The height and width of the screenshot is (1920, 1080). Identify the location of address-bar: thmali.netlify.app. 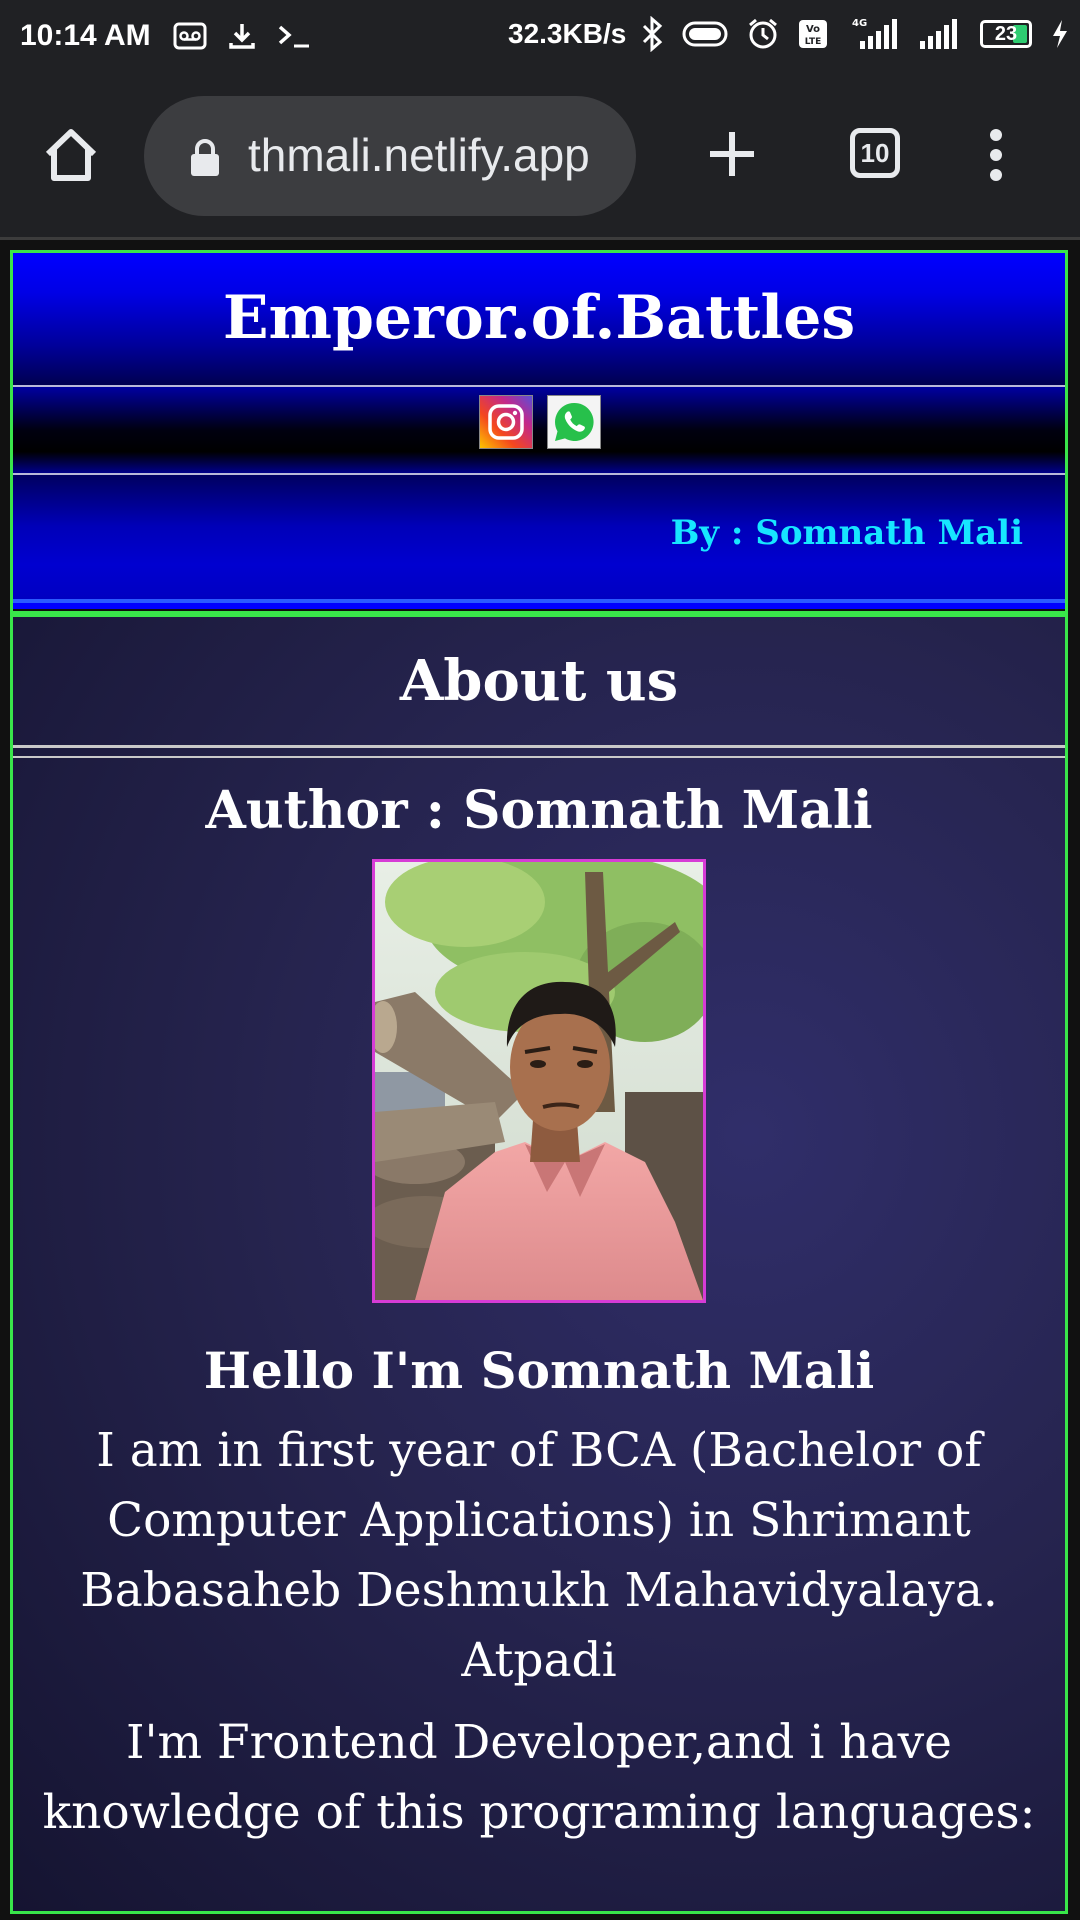
(390, 156).